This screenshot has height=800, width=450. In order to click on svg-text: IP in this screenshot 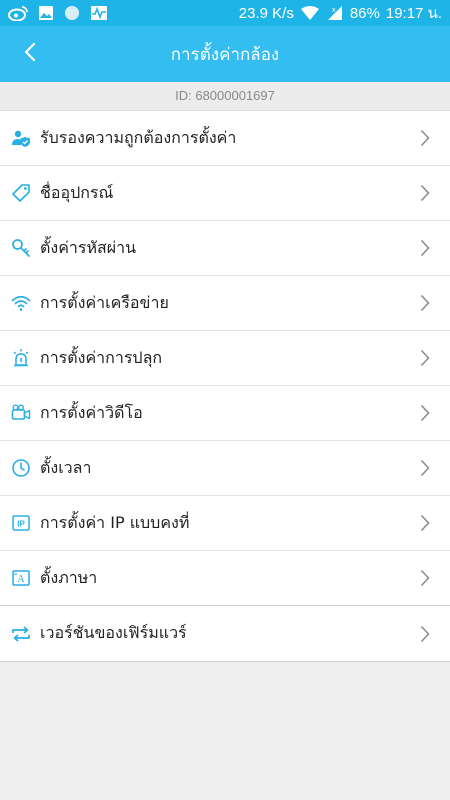, I will do `click(21, 524)`.